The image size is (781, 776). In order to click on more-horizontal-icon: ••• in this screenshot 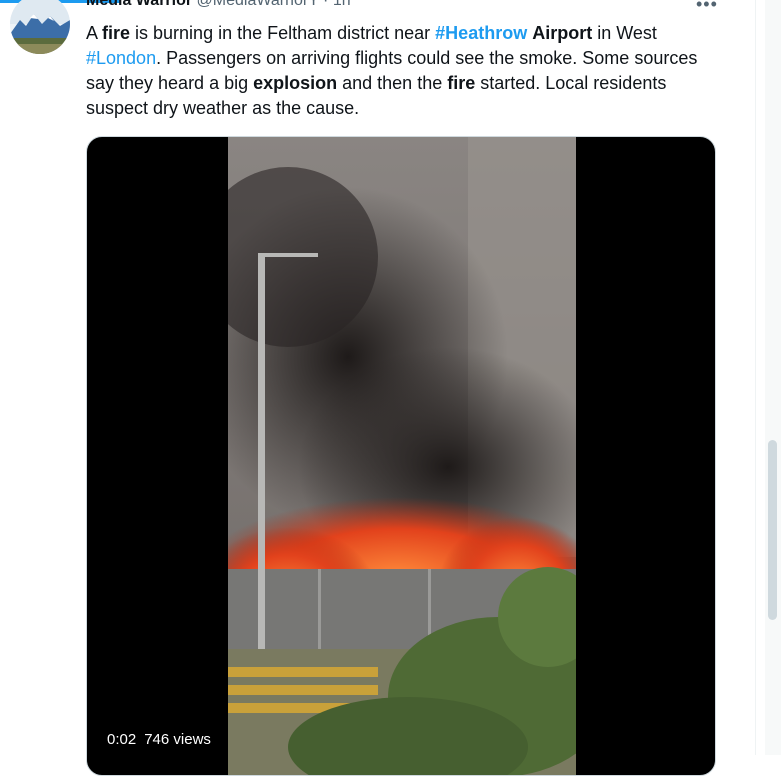, I will do `click(707, 7)`.